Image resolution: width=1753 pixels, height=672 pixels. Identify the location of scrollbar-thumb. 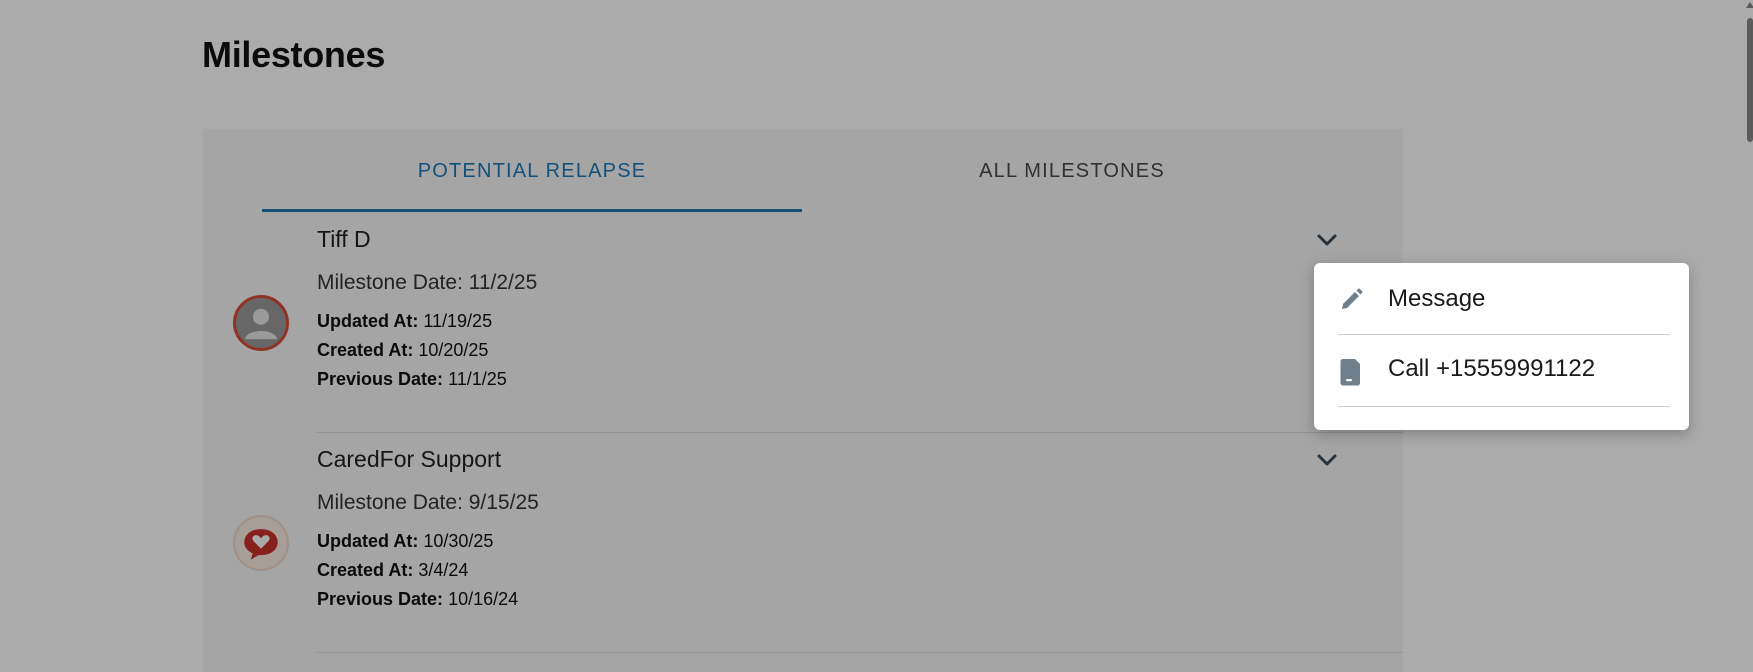
(1750, 80).